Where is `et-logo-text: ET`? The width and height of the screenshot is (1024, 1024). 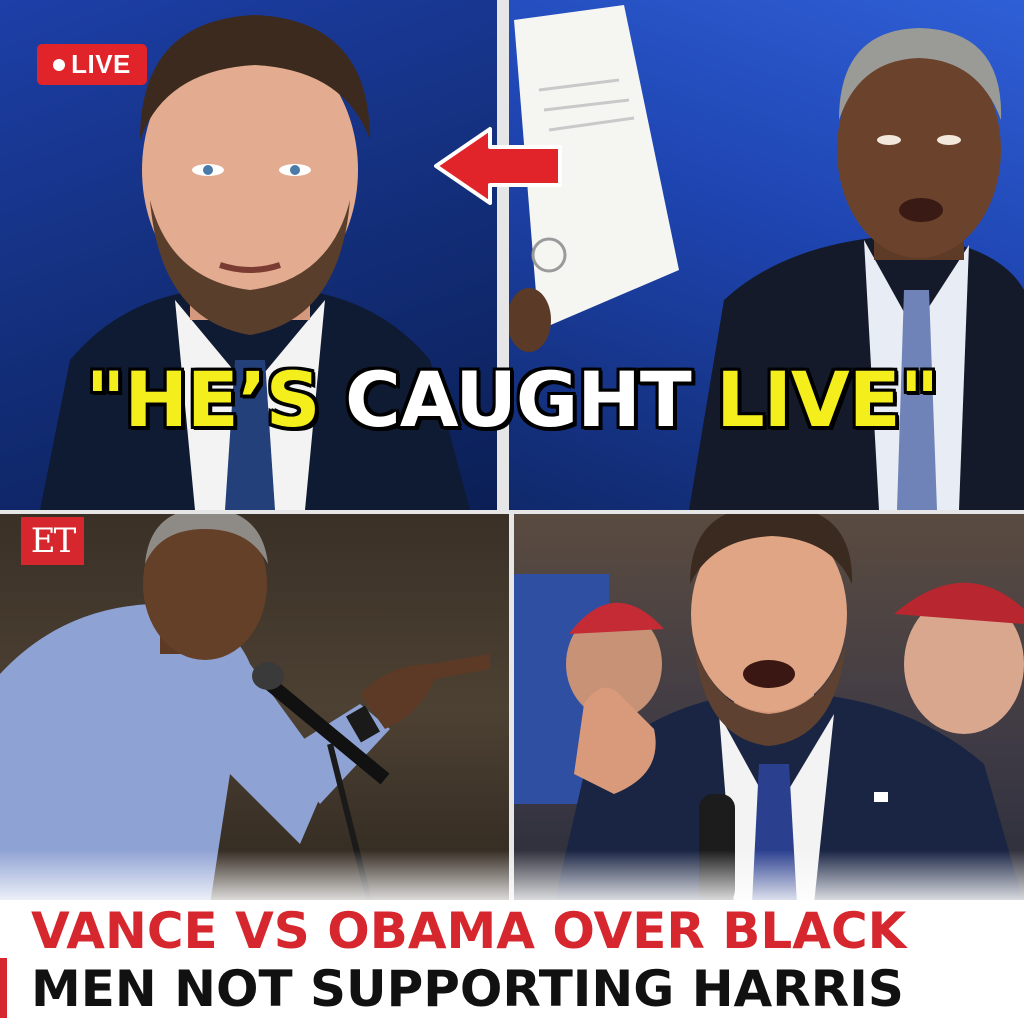 et-logo-text: ET is located at coordinates (53, 541).